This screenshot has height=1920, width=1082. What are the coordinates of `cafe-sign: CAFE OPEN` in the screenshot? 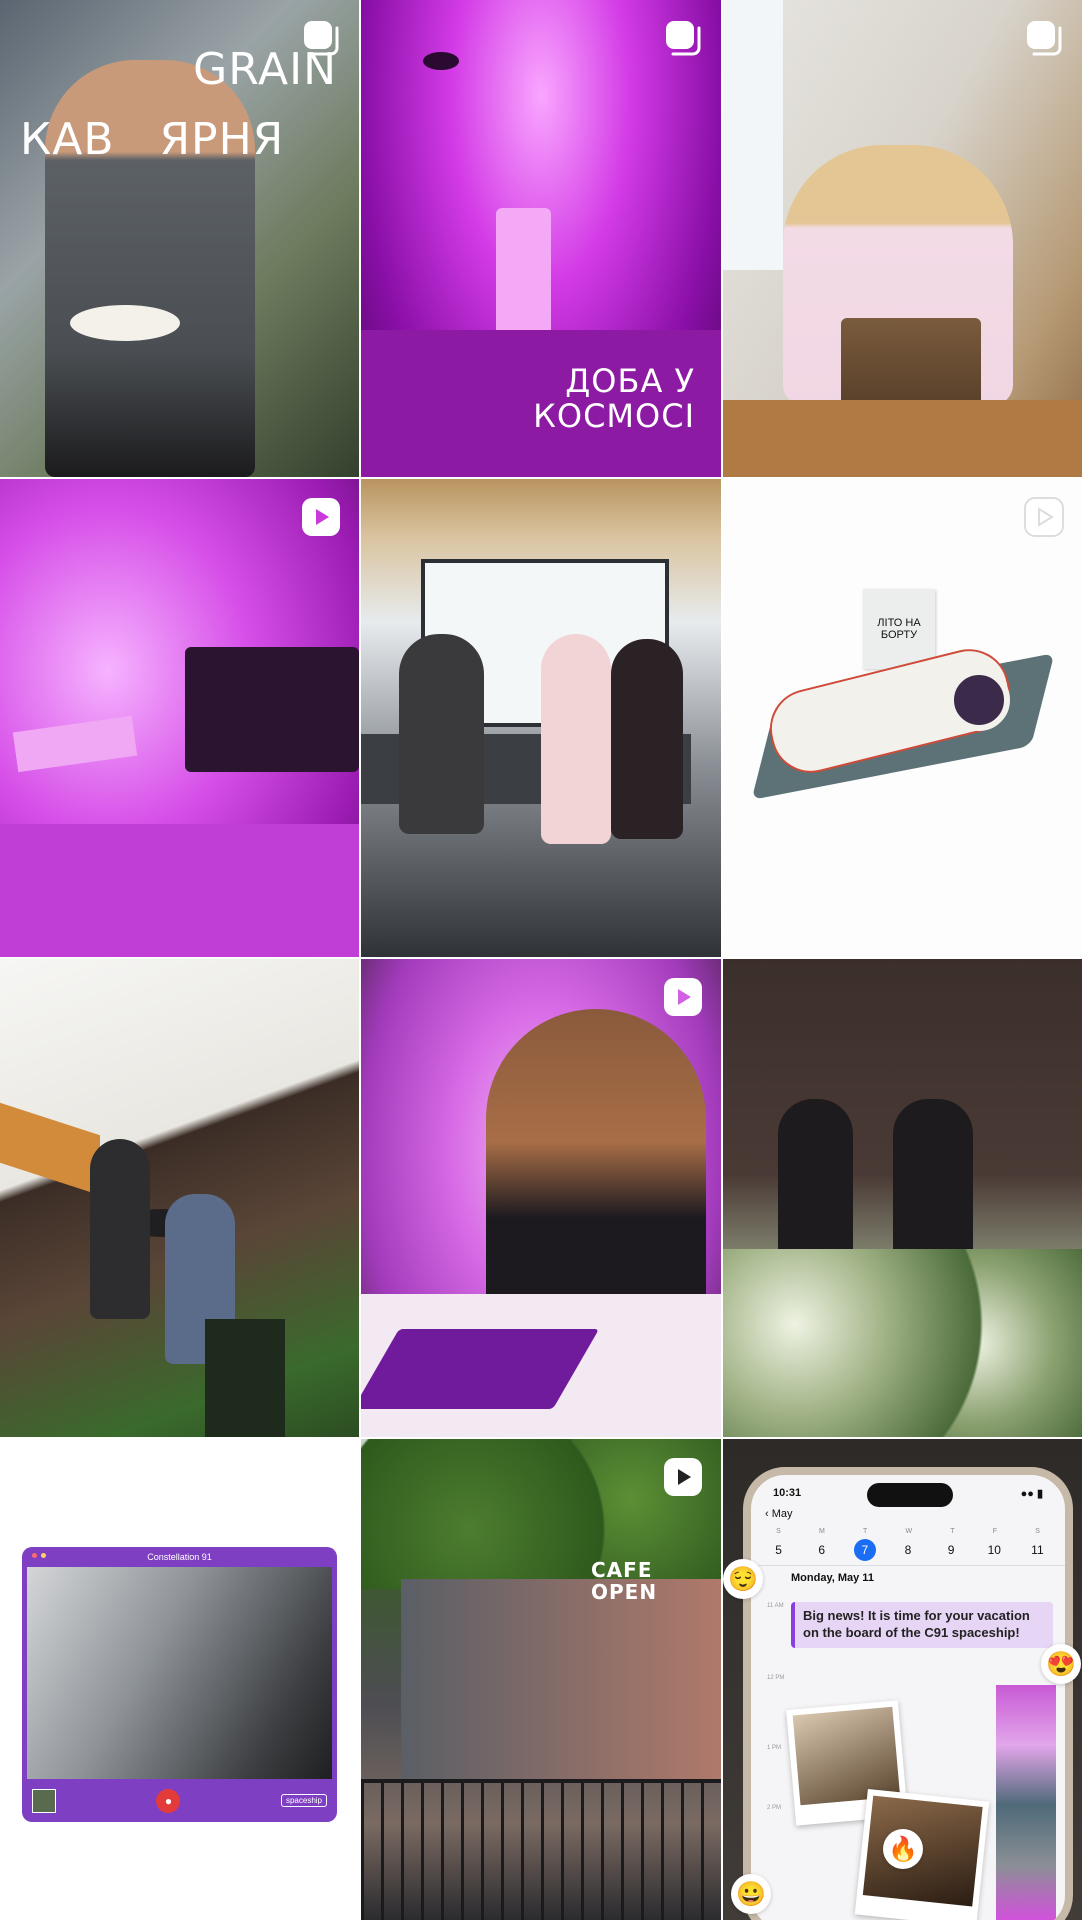 It's located at (624, 1581).